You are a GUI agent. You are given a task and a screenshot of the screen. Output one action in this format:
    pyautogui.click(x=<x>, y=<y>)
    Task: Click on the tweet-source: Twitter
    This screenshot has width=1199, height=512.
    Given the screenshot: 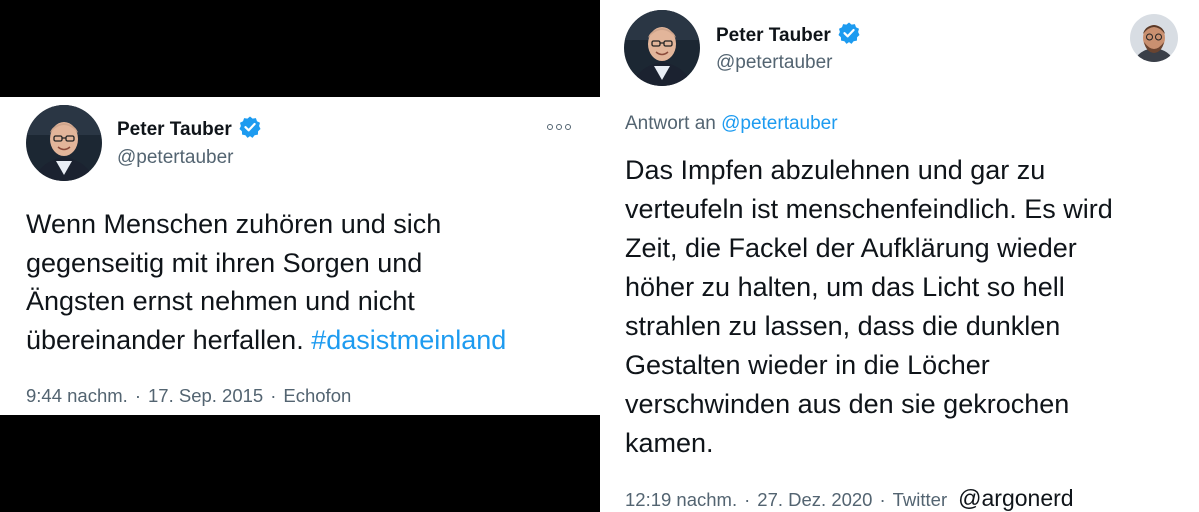 What is the action you would take?
    pyautogui.click(x=920, y=500)
    